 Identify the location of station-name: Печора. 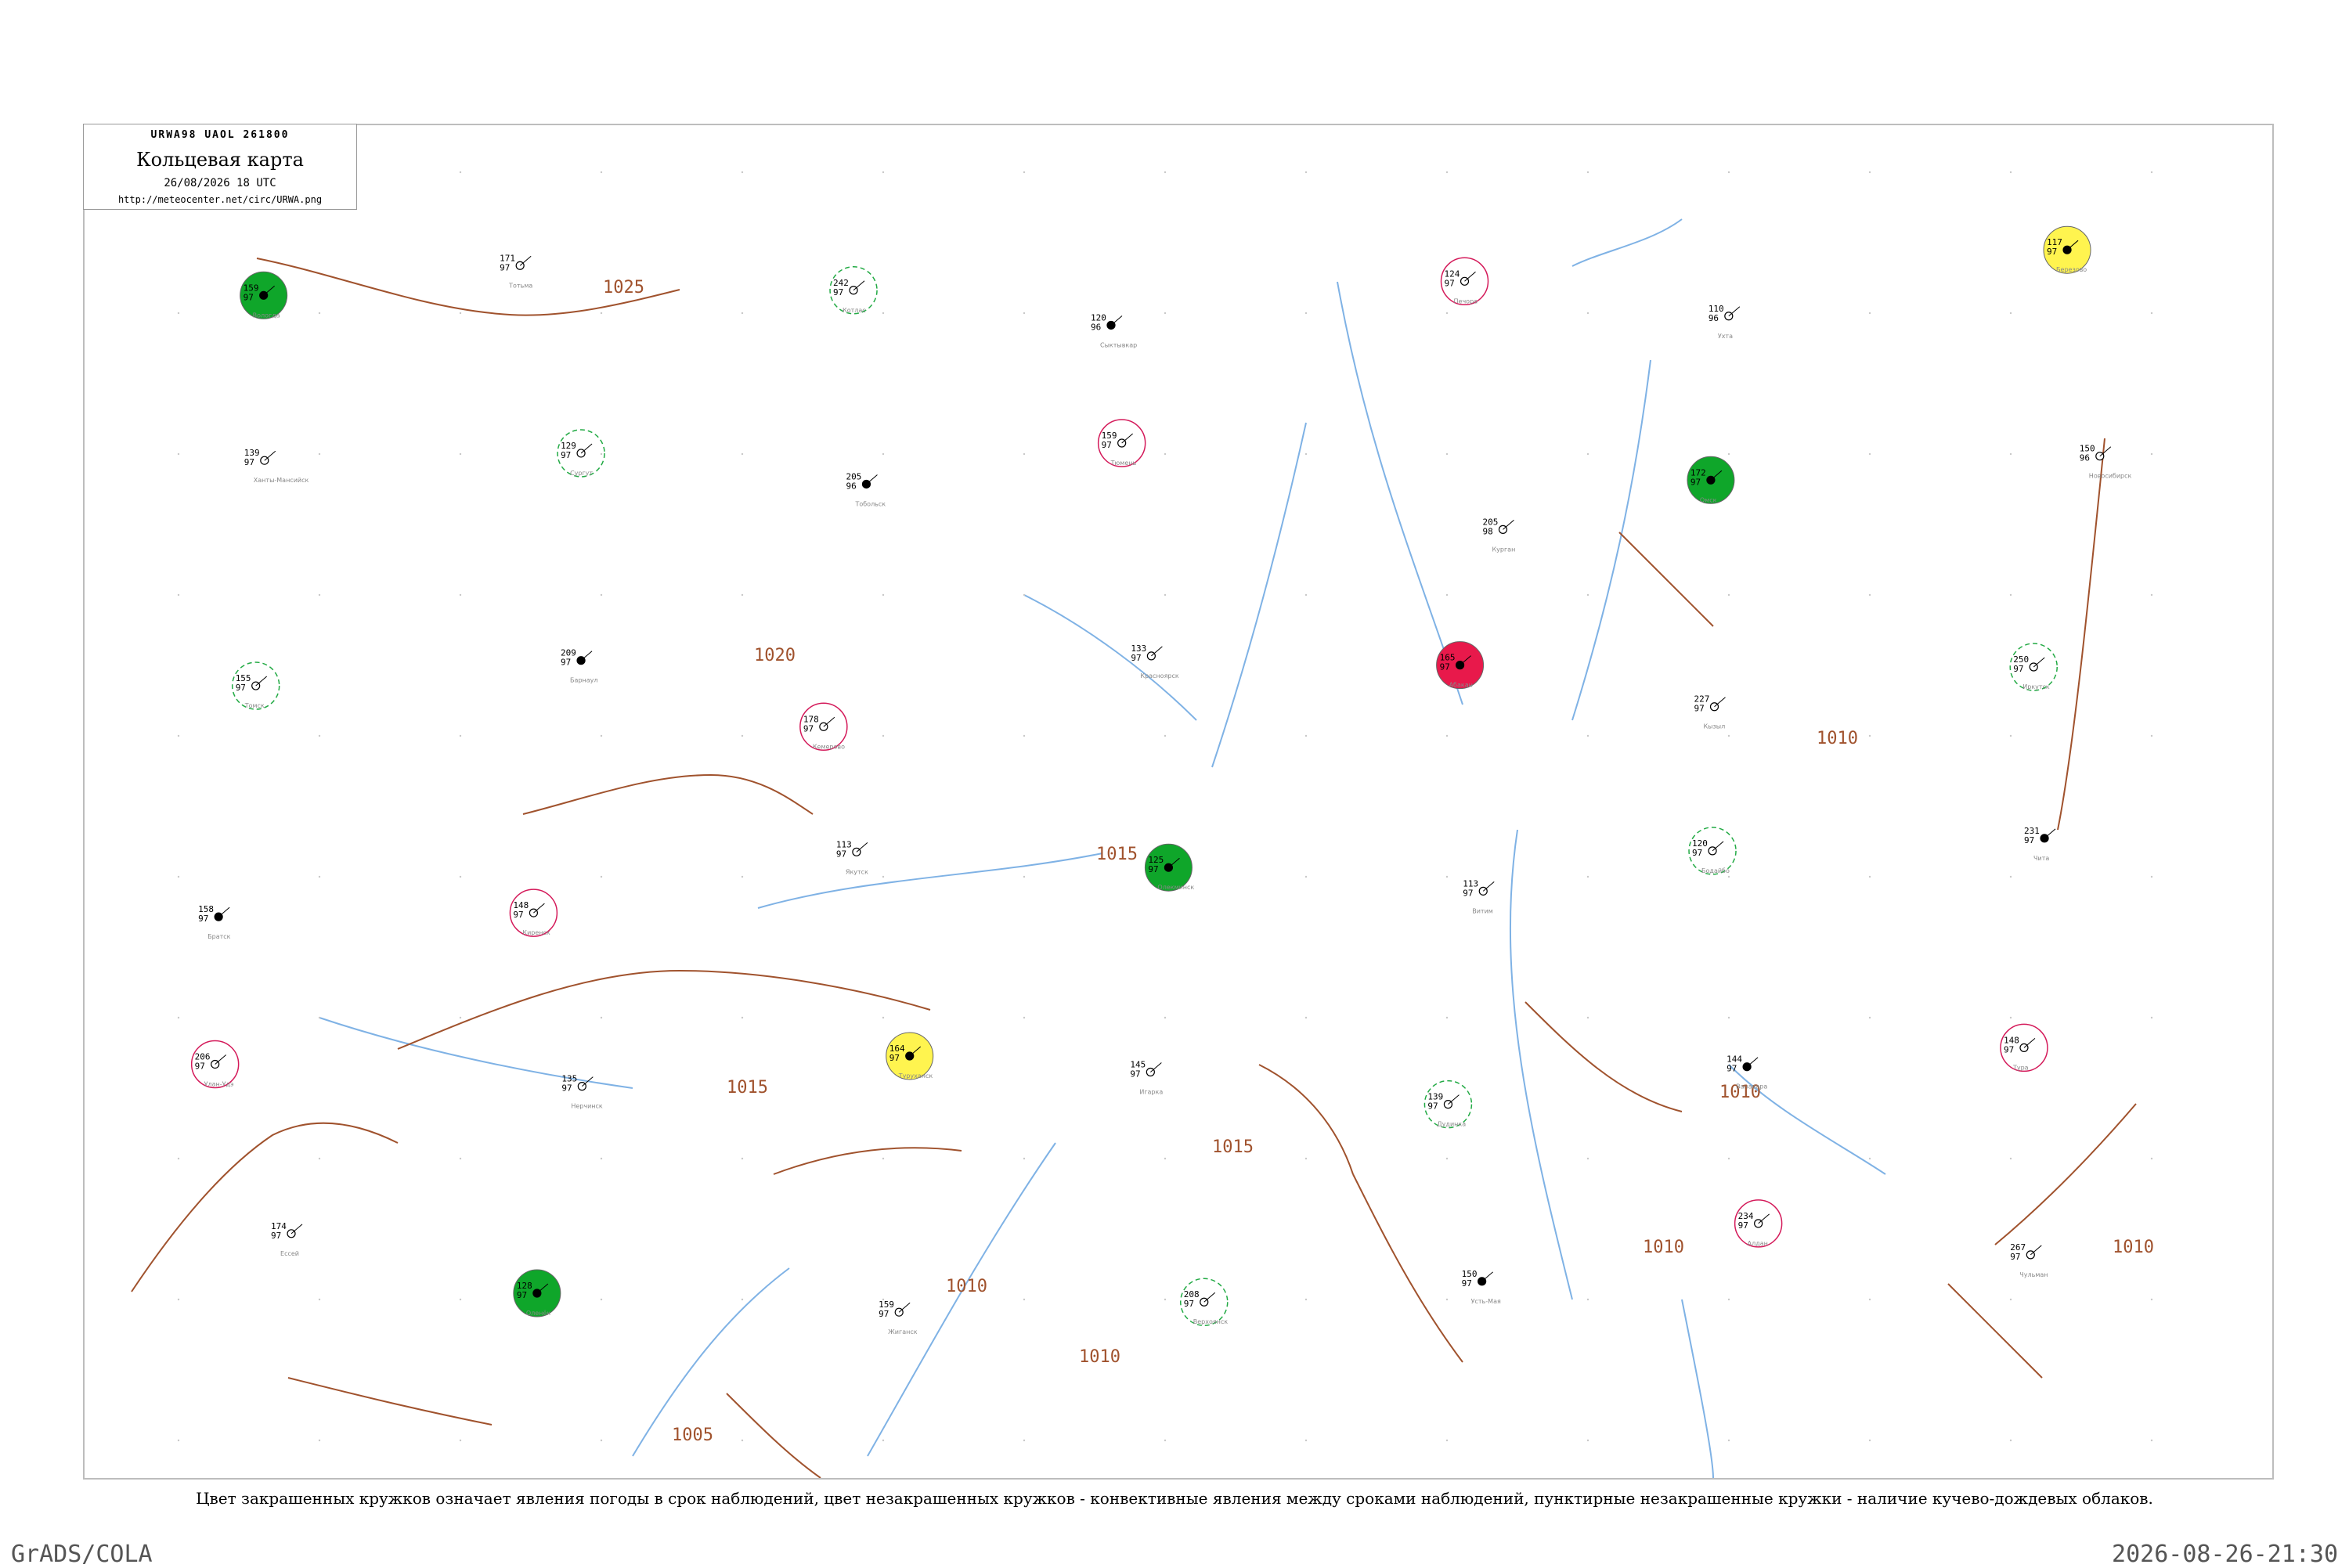
(1466, 301).